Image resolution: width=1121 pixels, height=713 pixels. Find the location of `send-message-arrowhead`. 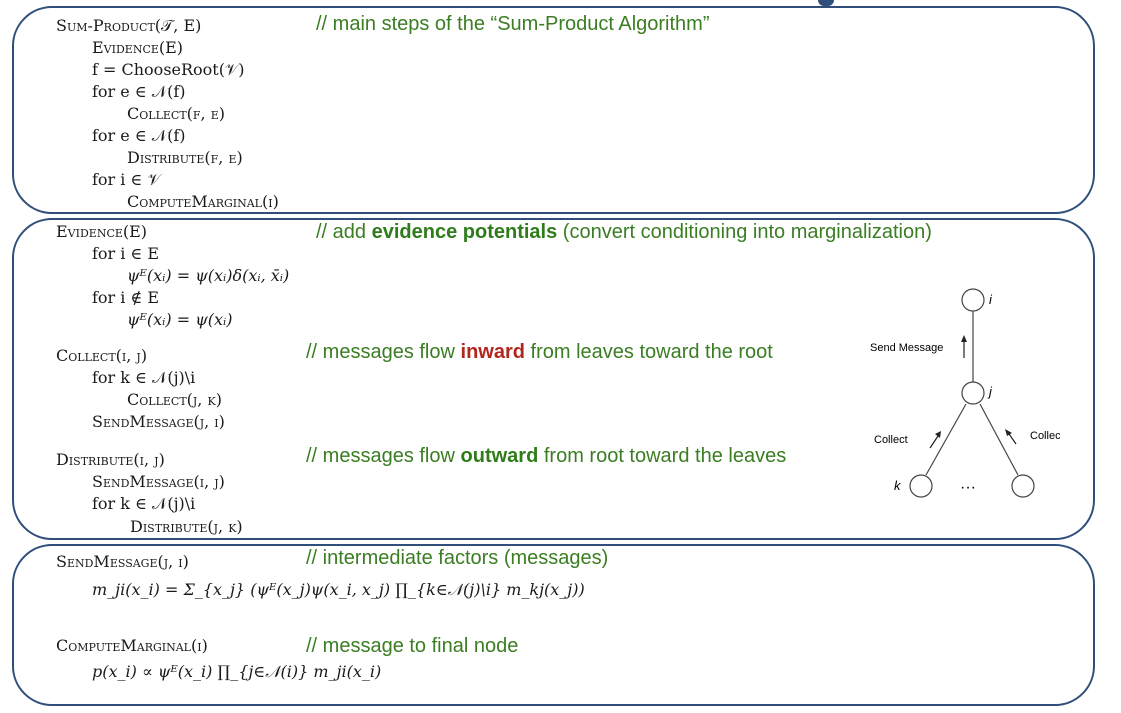

send-message-arrowhead is located at coordinates (964, 338).